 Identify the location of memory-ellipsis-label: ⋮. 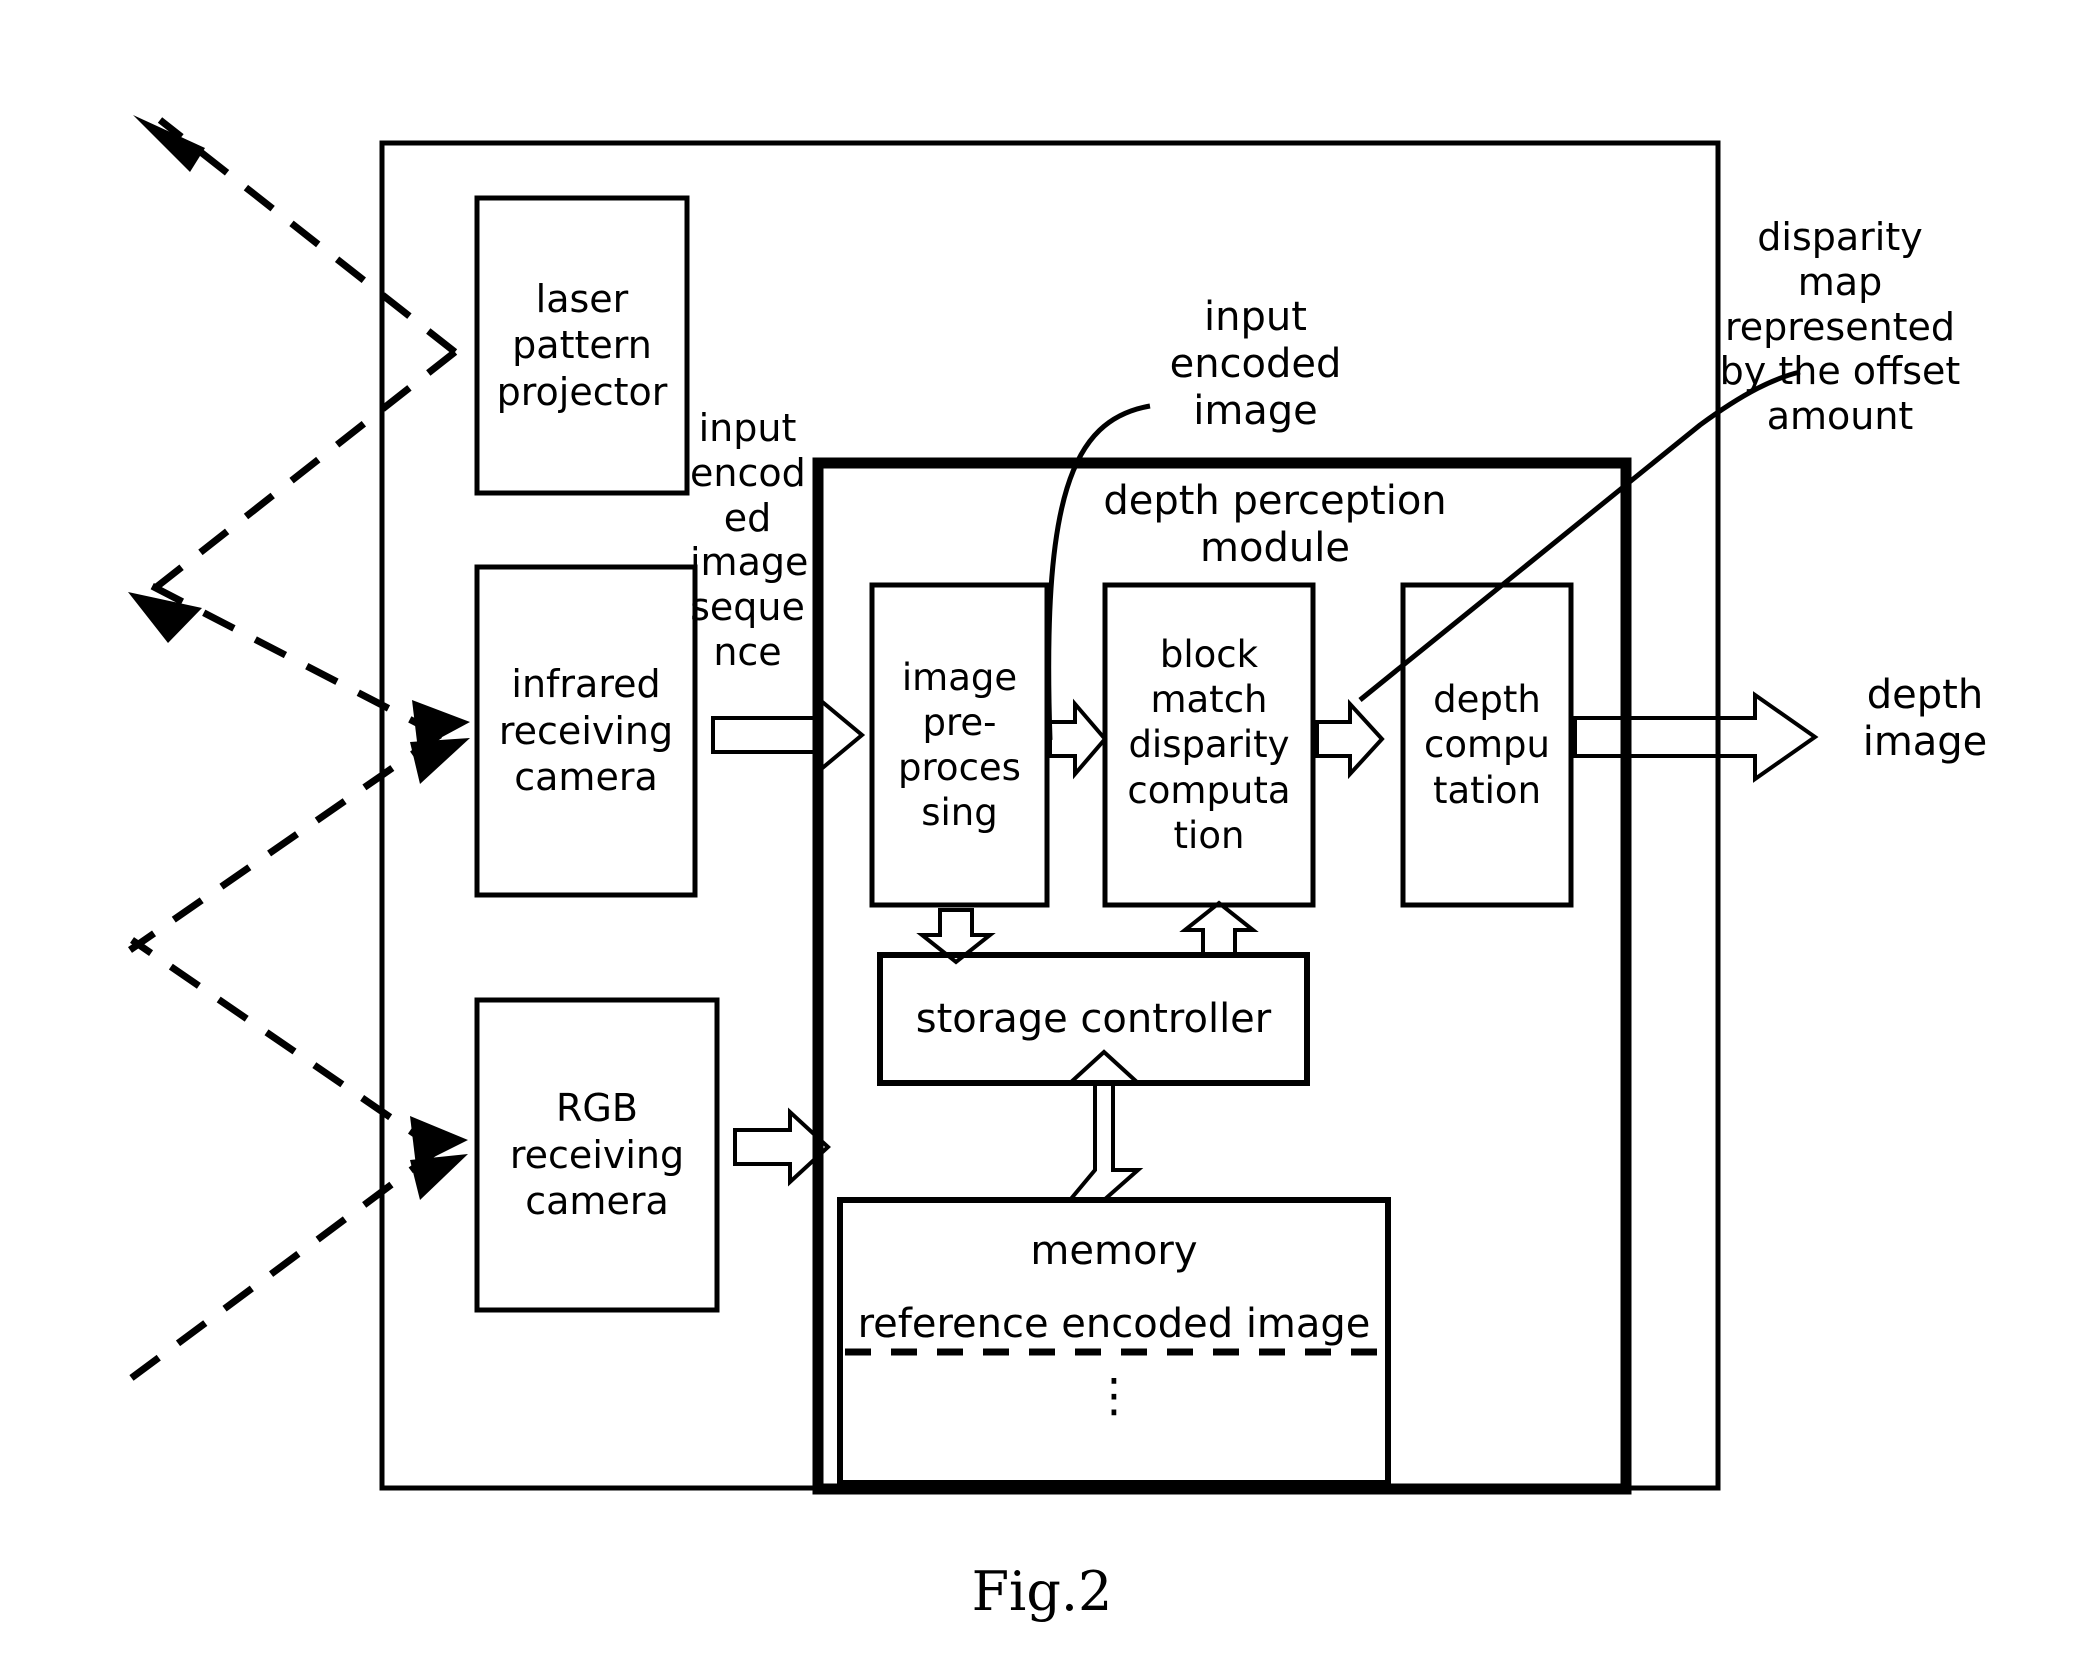
(1114, 1395).